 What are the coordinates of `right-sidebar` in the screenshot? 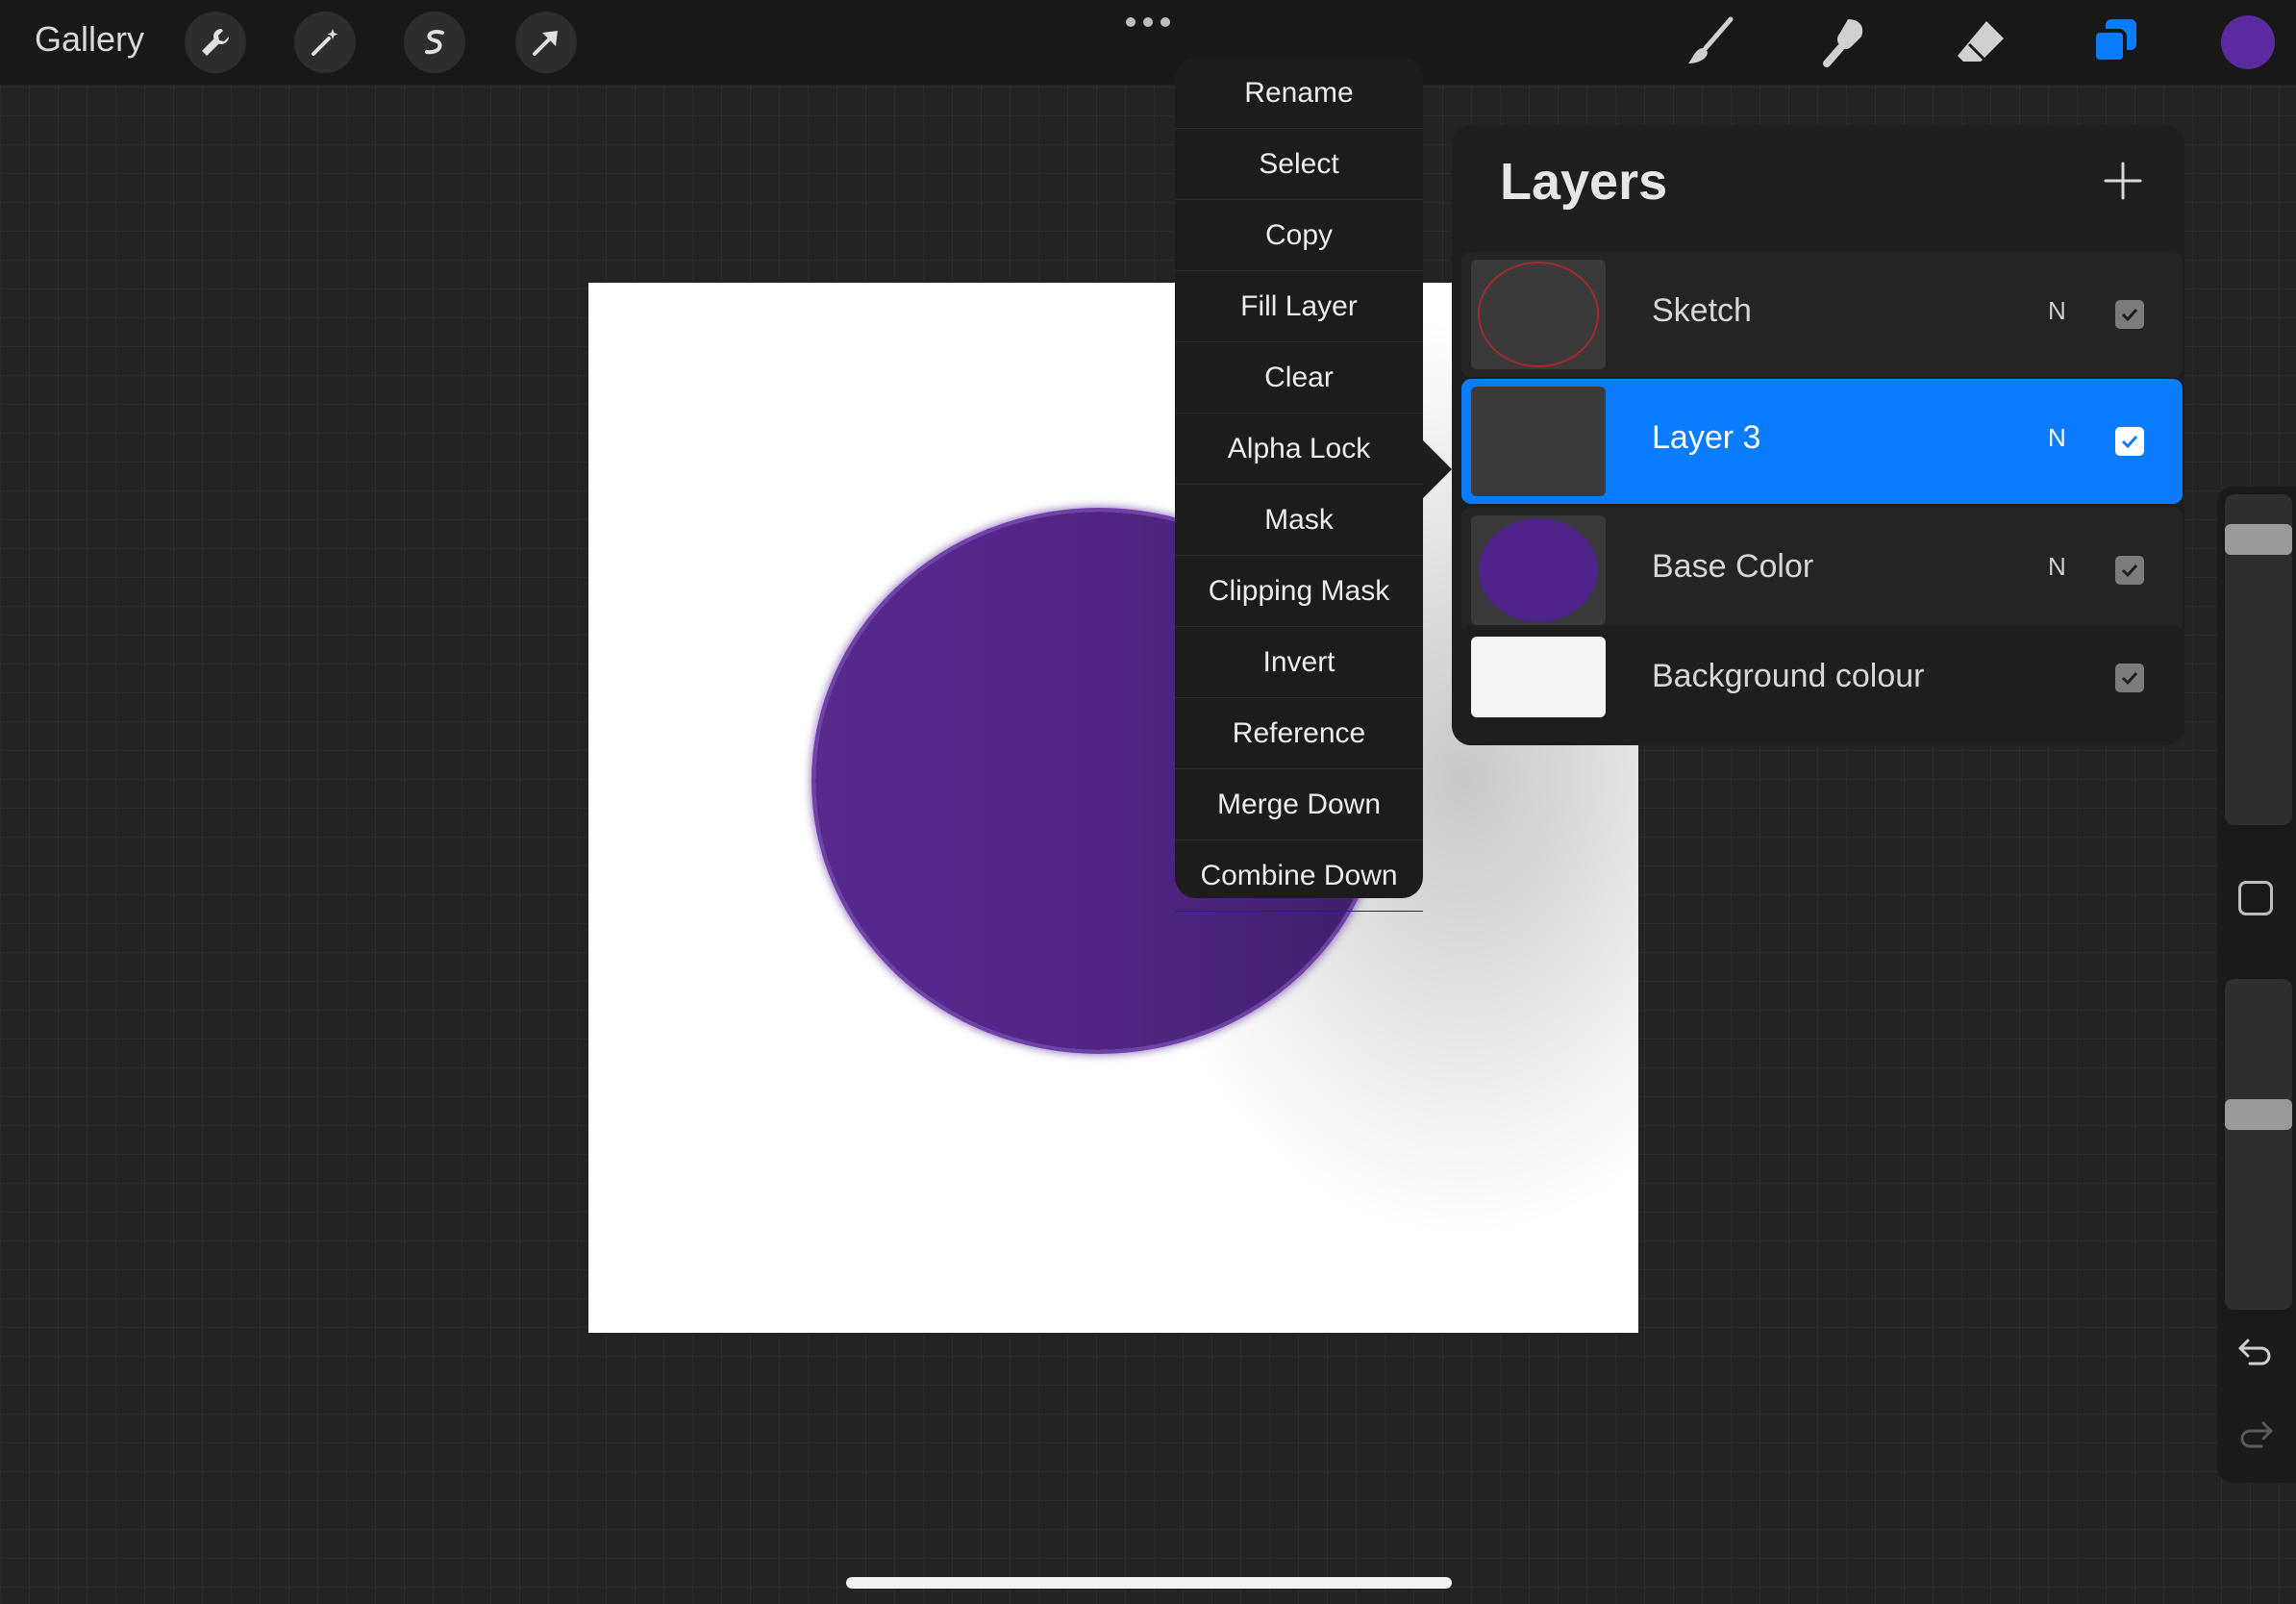 It's located at (2256, 985).